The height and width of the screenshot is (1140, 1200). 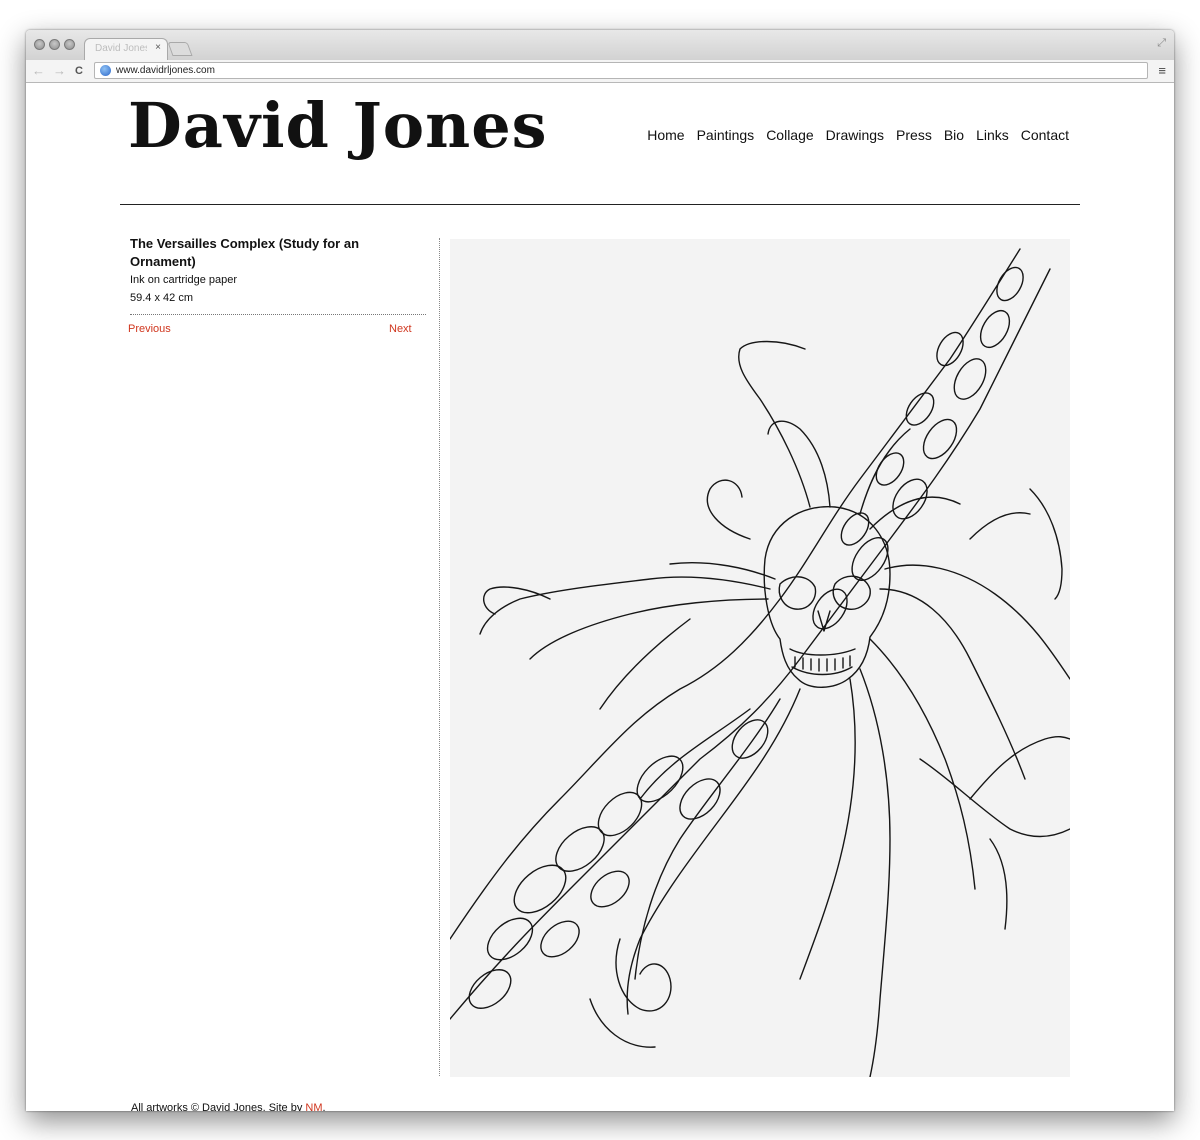 What do you see at coordinates (992, 135) in the screenshot?
I see `nav-links: Links` at bounding box center [992, 135].